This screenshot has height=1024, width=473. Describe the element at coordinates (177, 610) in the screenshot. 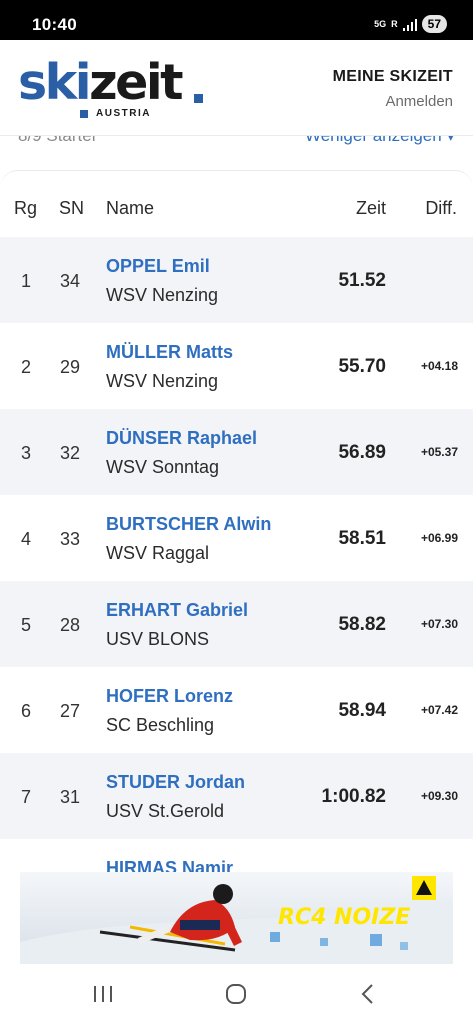

I see `athlete-name-link: ERHART Gabriel` at that location.